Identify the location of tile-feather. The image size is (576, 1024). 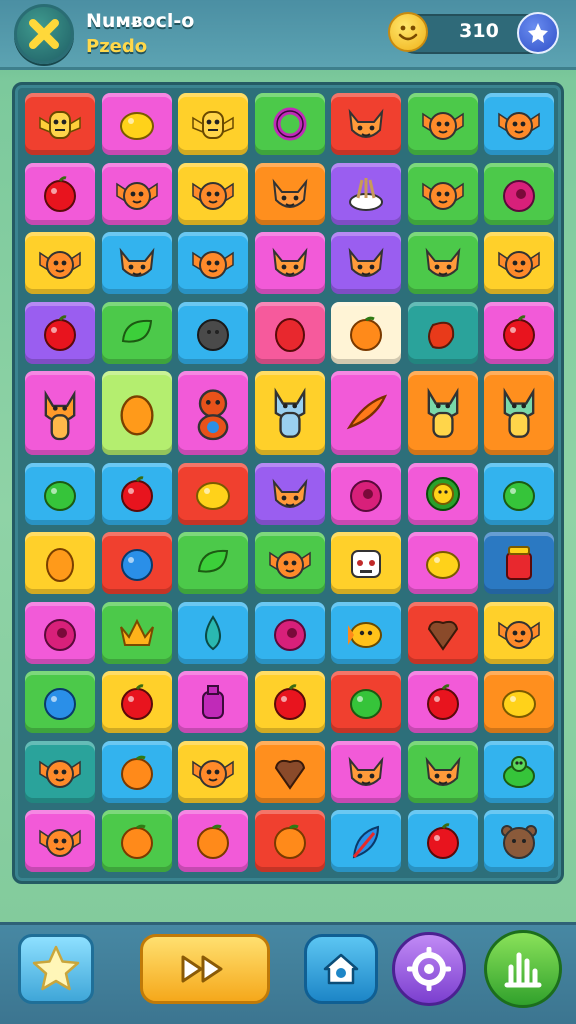
(366, 841).